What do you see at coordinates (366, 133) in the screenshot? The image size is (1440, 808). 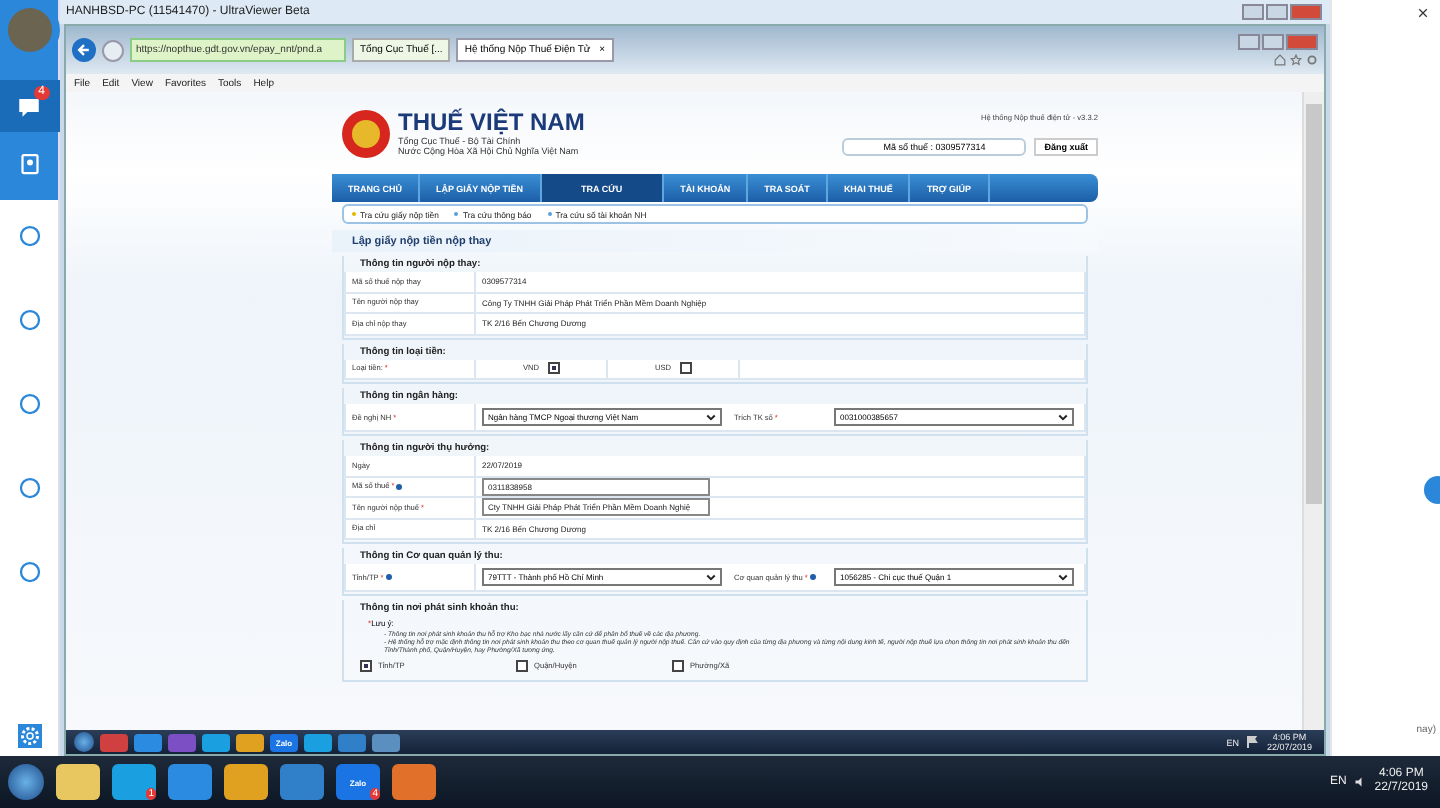 I see `emblem-icon` at bounding box center [366, 133].